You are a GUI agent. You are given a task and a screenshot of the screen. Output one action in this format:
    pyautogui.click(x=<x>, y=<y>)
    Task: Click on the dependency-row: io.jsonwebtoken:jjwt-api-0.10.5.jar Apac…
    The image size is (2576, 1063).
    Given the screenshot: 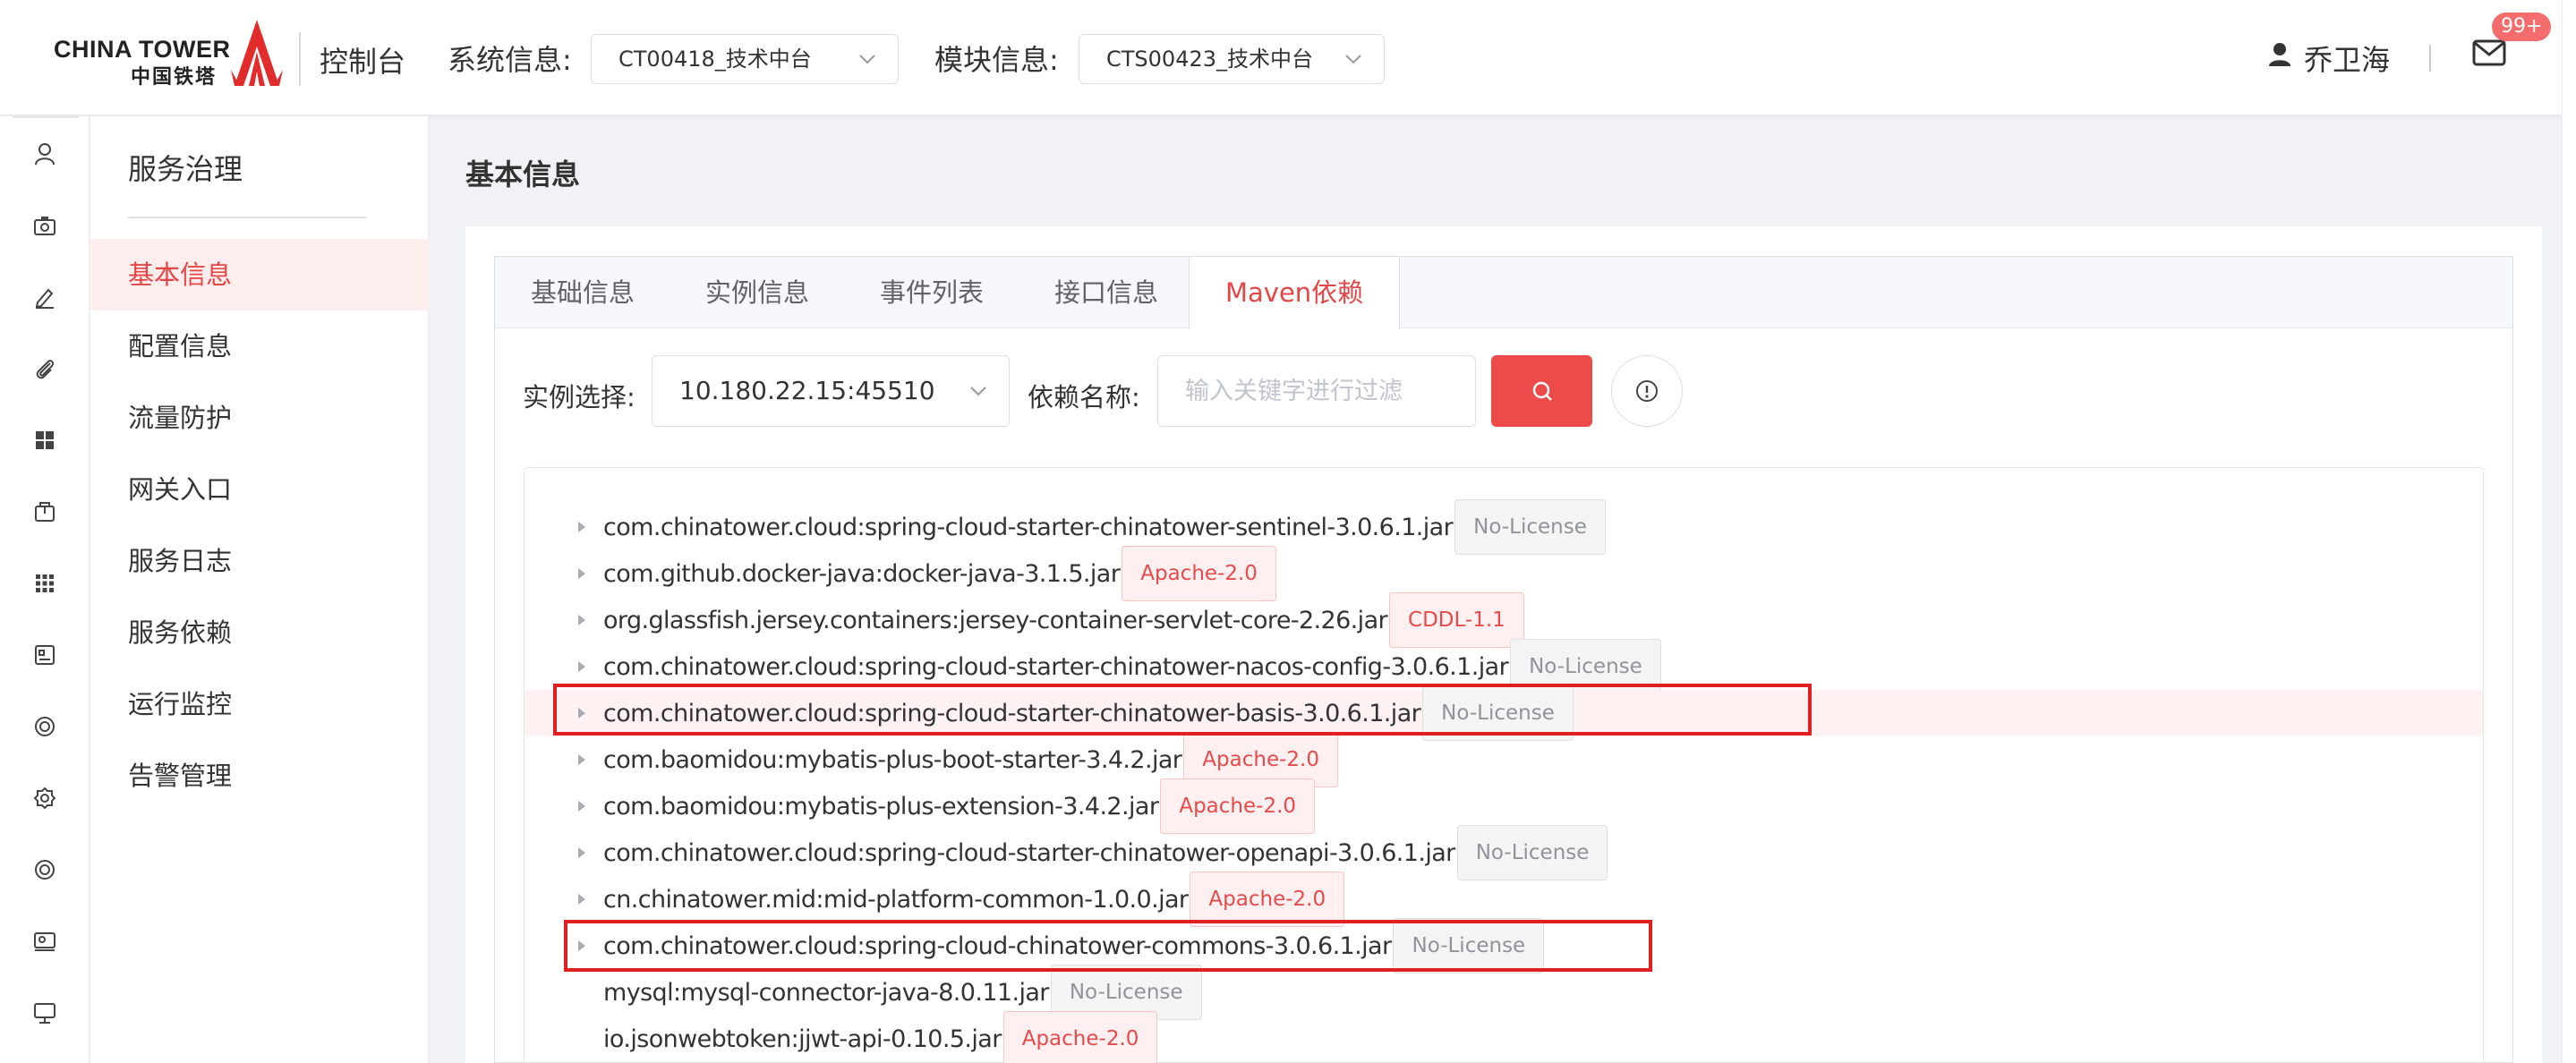 What is the action you would take?
    pyautogui.click(x=1504, y=1037)
    